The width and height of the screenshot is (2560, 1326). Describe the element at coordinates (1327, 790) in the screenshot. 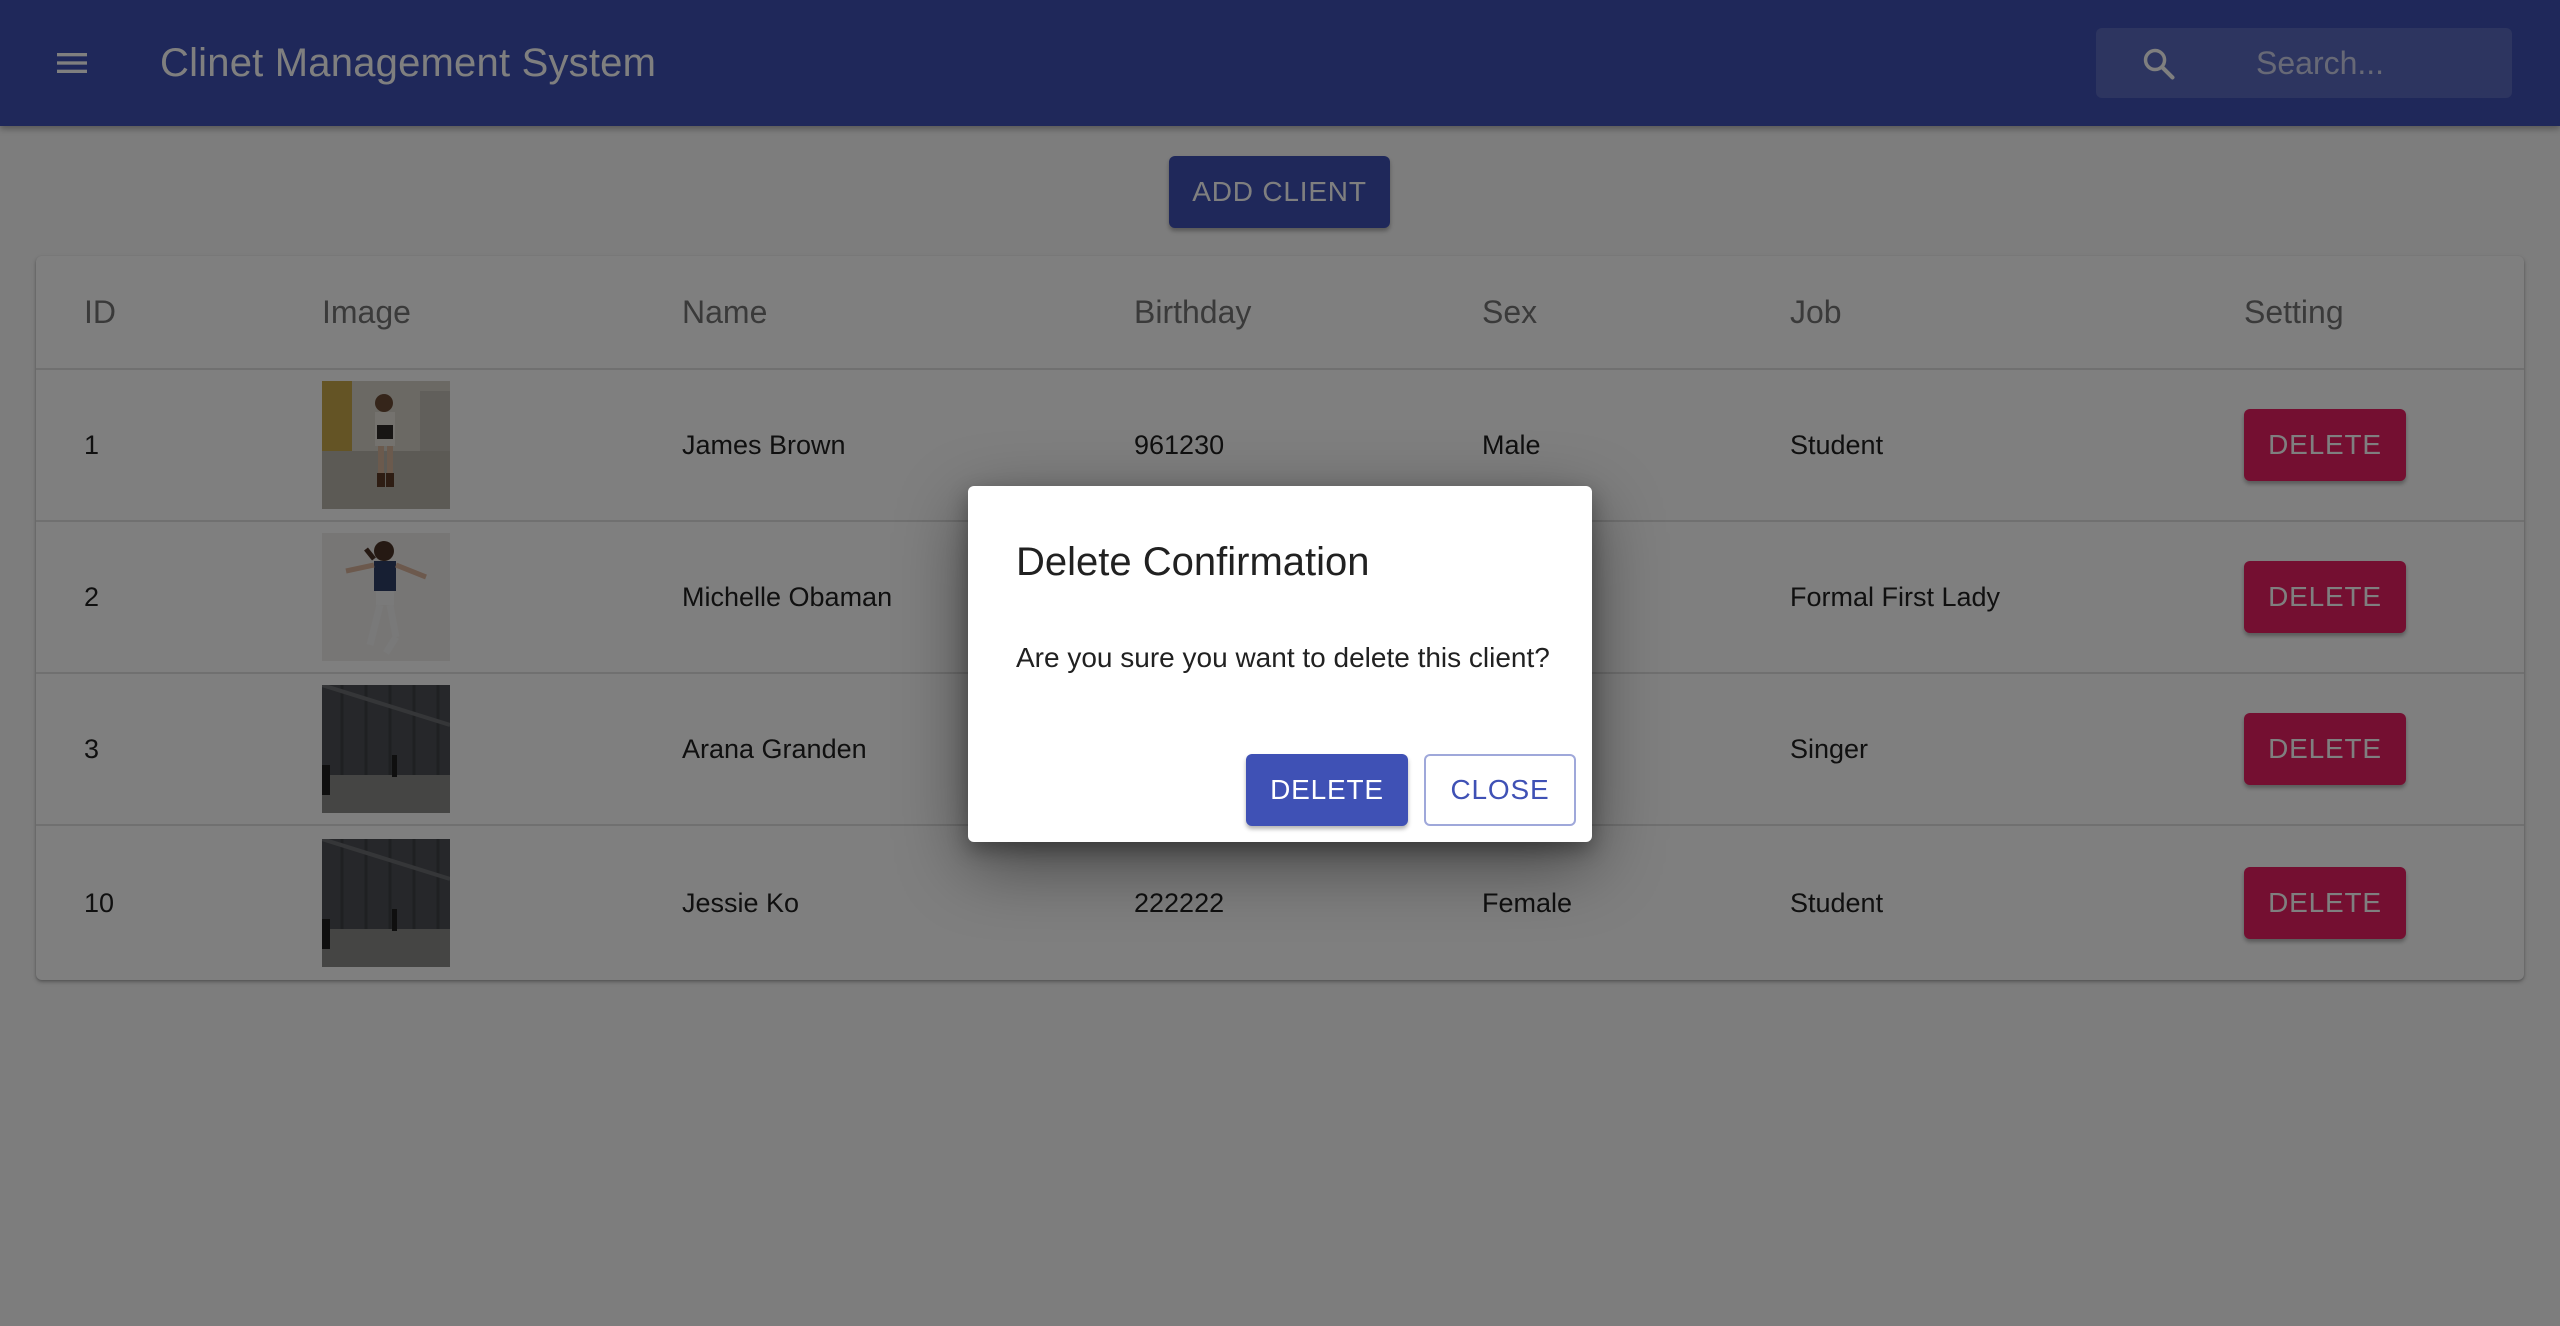

I see `confirm-delete-button: DELETE` at that location.